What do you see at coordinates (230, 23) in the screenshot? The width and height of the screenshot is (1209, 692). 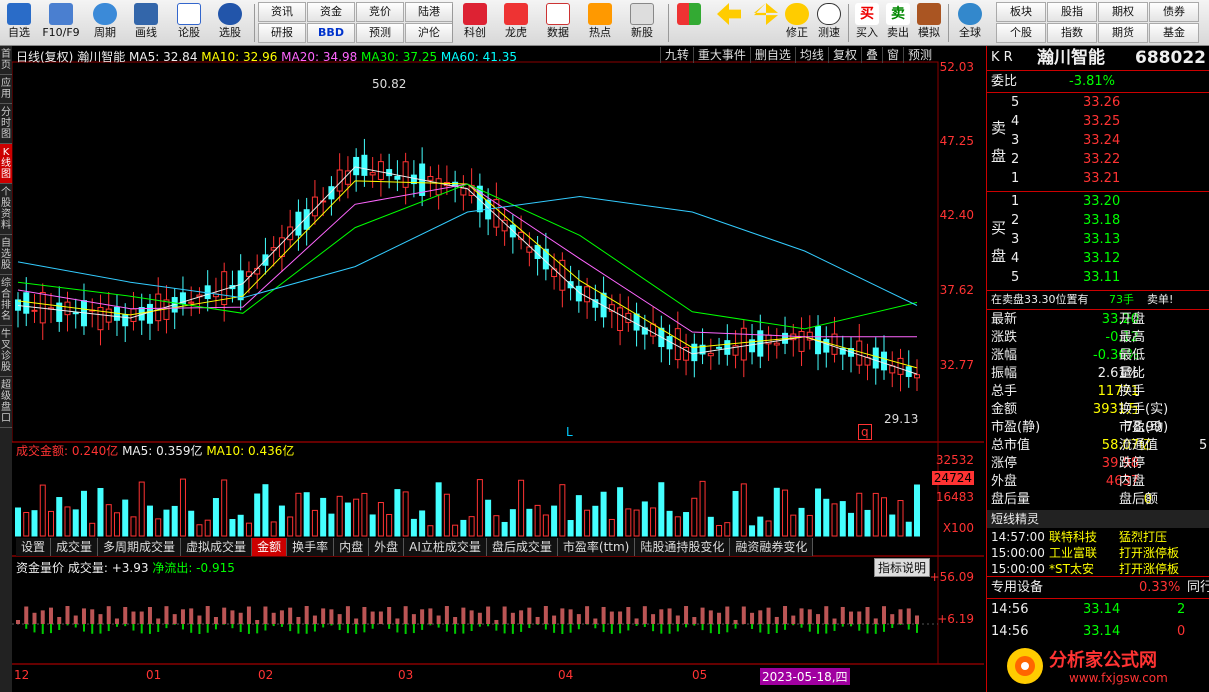 I see `screener-button: 选股` at bounding box center [230, 23].